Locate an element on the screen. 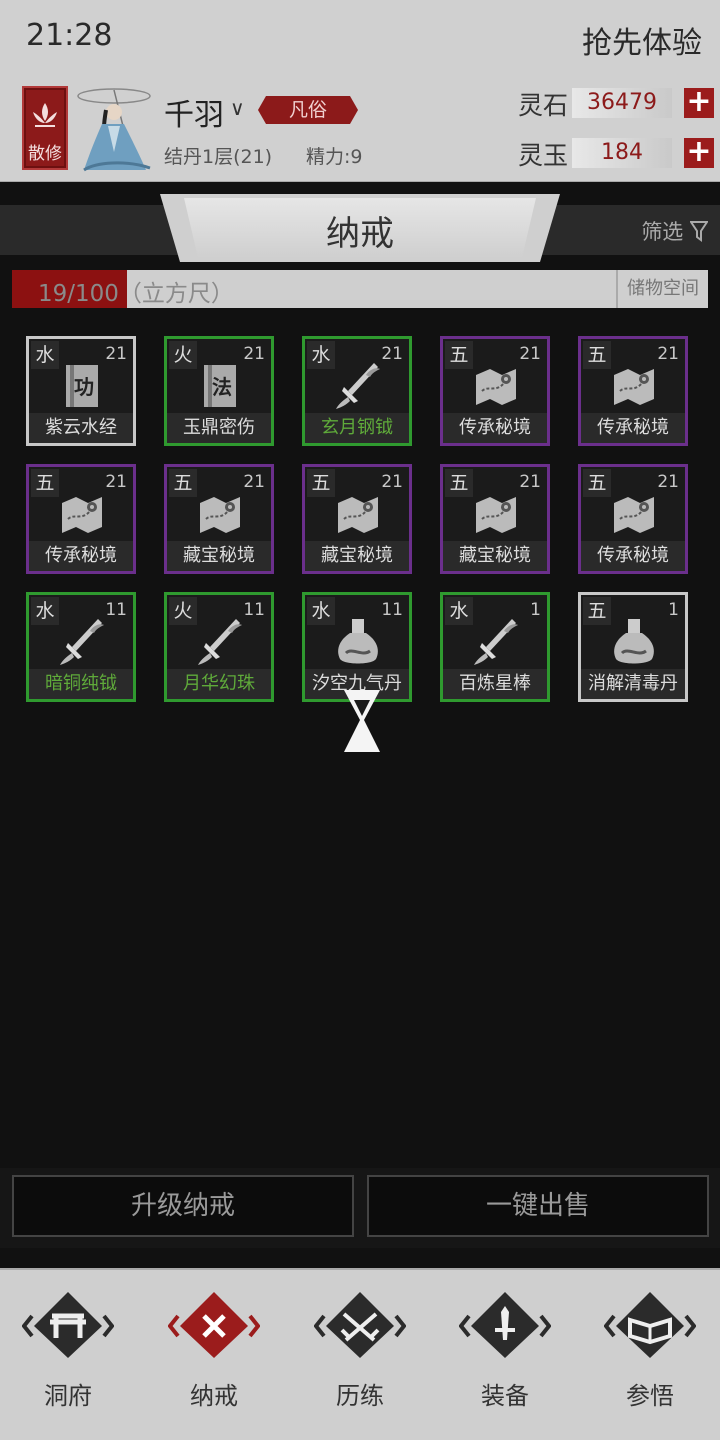 This screenshot has height=1440, width=720. inventory-item: 五 1 消解清毒丹 is located at coordinates (633, 647).